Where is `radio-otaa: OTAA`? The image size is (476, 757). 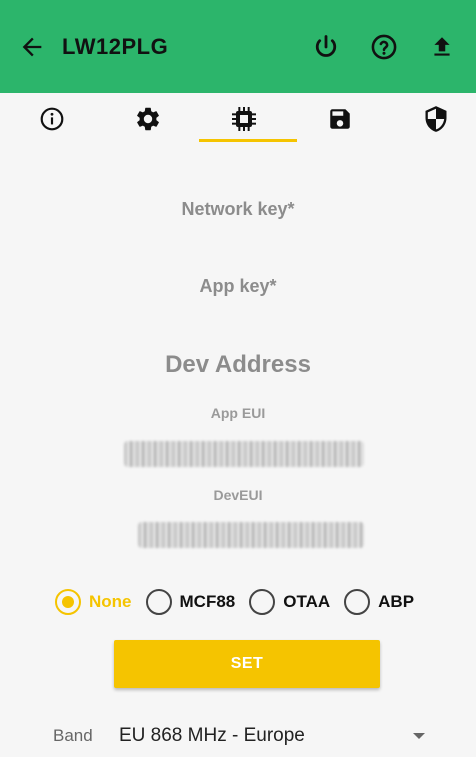 radio-otaa: OTAA is located at coordinates (289, 602).